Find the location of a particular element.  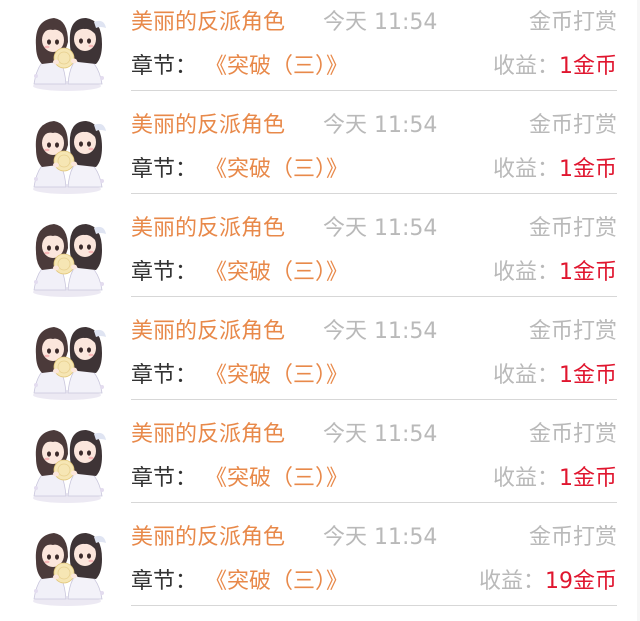

income-value: 19金币 is located at coordinates (581, 581).